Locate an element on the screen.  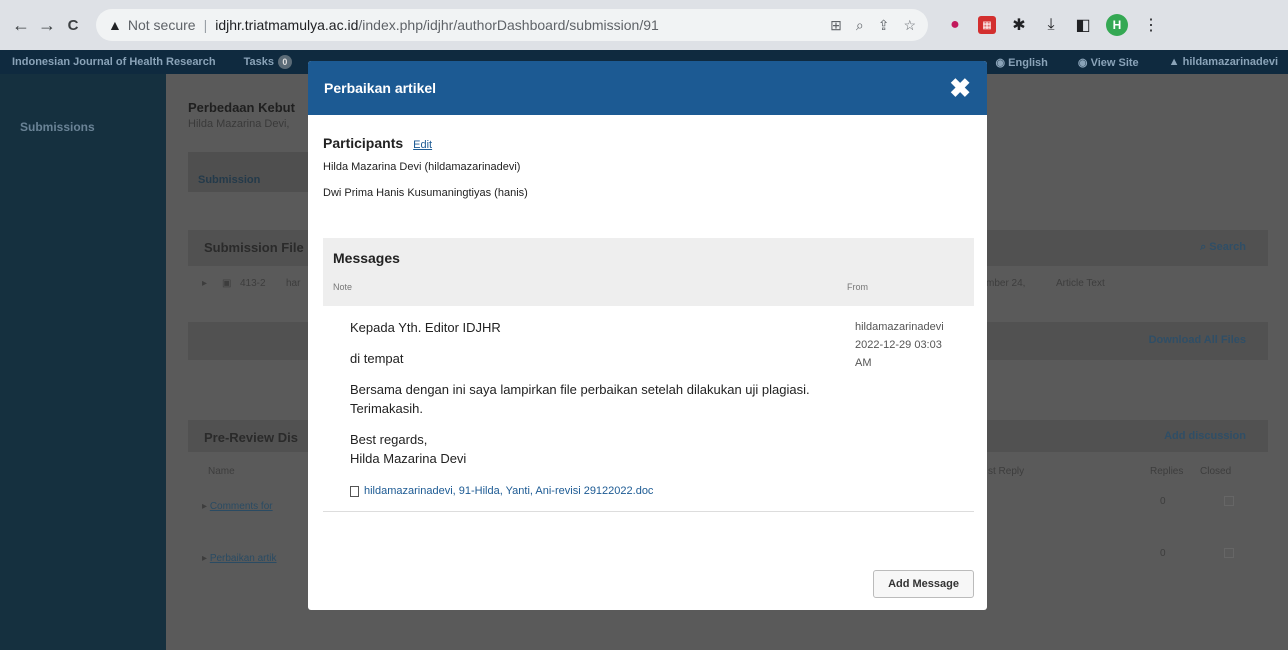
message-line: di tempat is located at coordinates (377, 358).